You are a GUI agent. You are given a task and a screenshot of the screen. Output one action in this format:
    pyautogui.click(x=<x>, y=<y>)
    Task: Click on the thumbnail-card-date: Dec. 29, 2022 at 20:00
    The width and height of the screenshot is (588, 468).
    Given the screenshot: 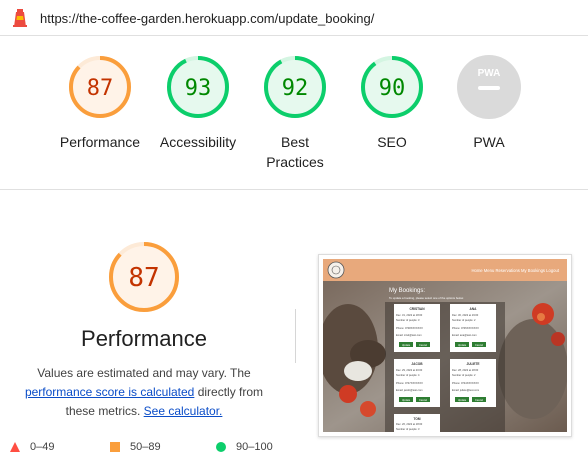 What is the action you would take?
    pyautogui.click(x=409, y=370)
    